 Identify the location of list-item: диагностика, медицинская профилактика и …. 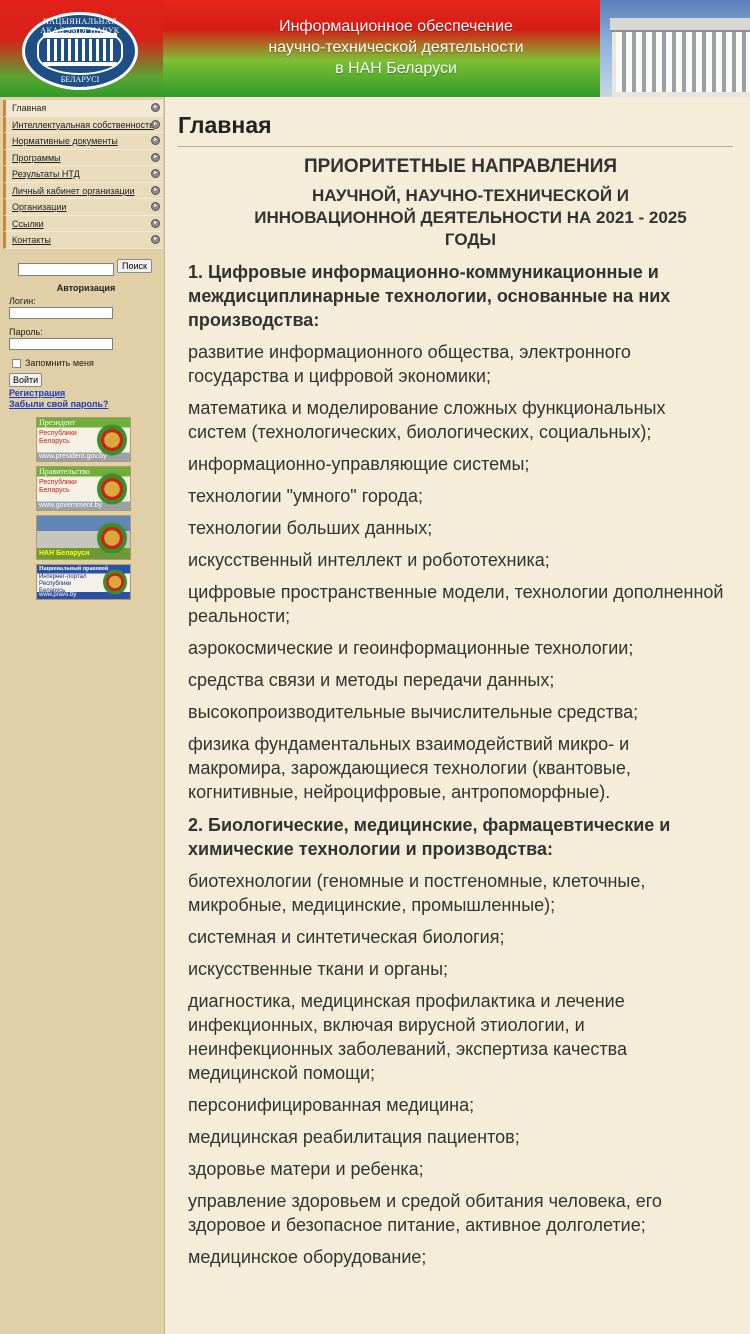
(408, 1037).